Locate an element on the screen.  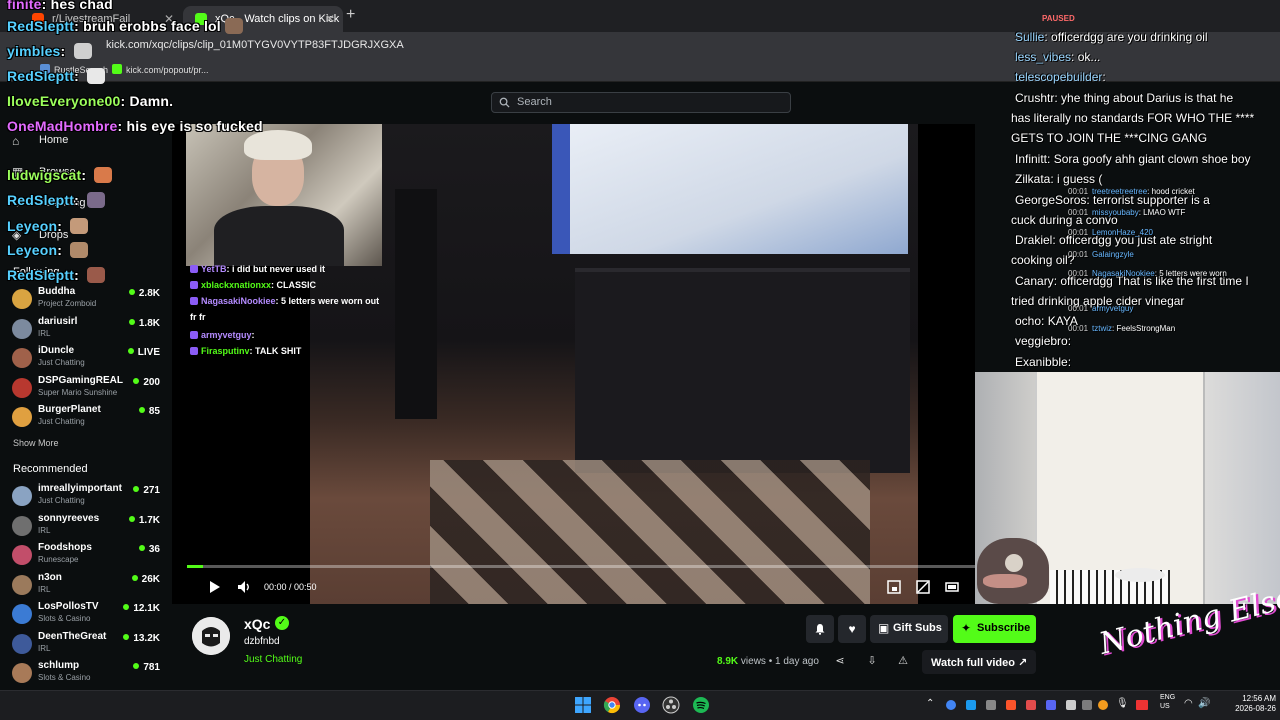
sidebar-channel-item: n3on IRL 26K is located at coordinates (92, 586).